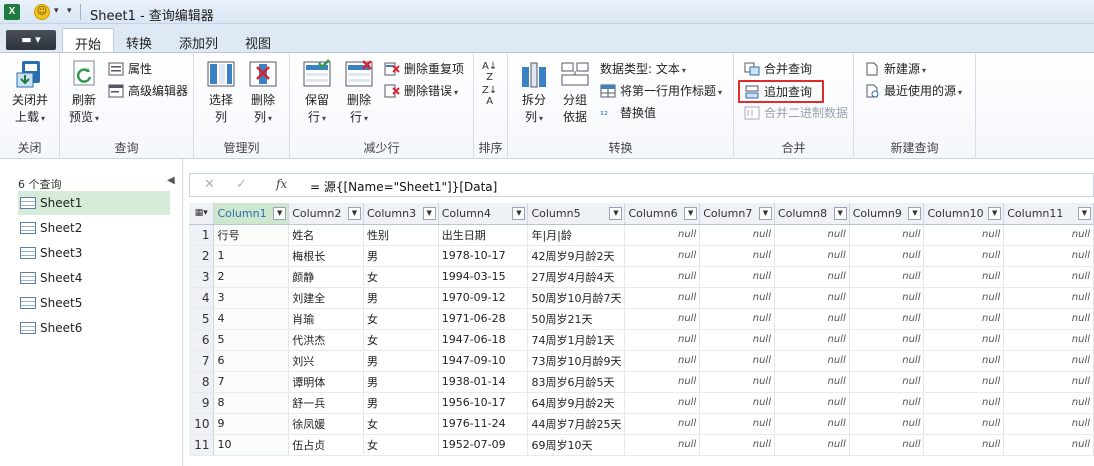 The width and height of the screenshot is (1094, 466). Describe the element at coordinates (483, 340) in the screenshot. I see `table-cell: 1947-06-18` at that location.